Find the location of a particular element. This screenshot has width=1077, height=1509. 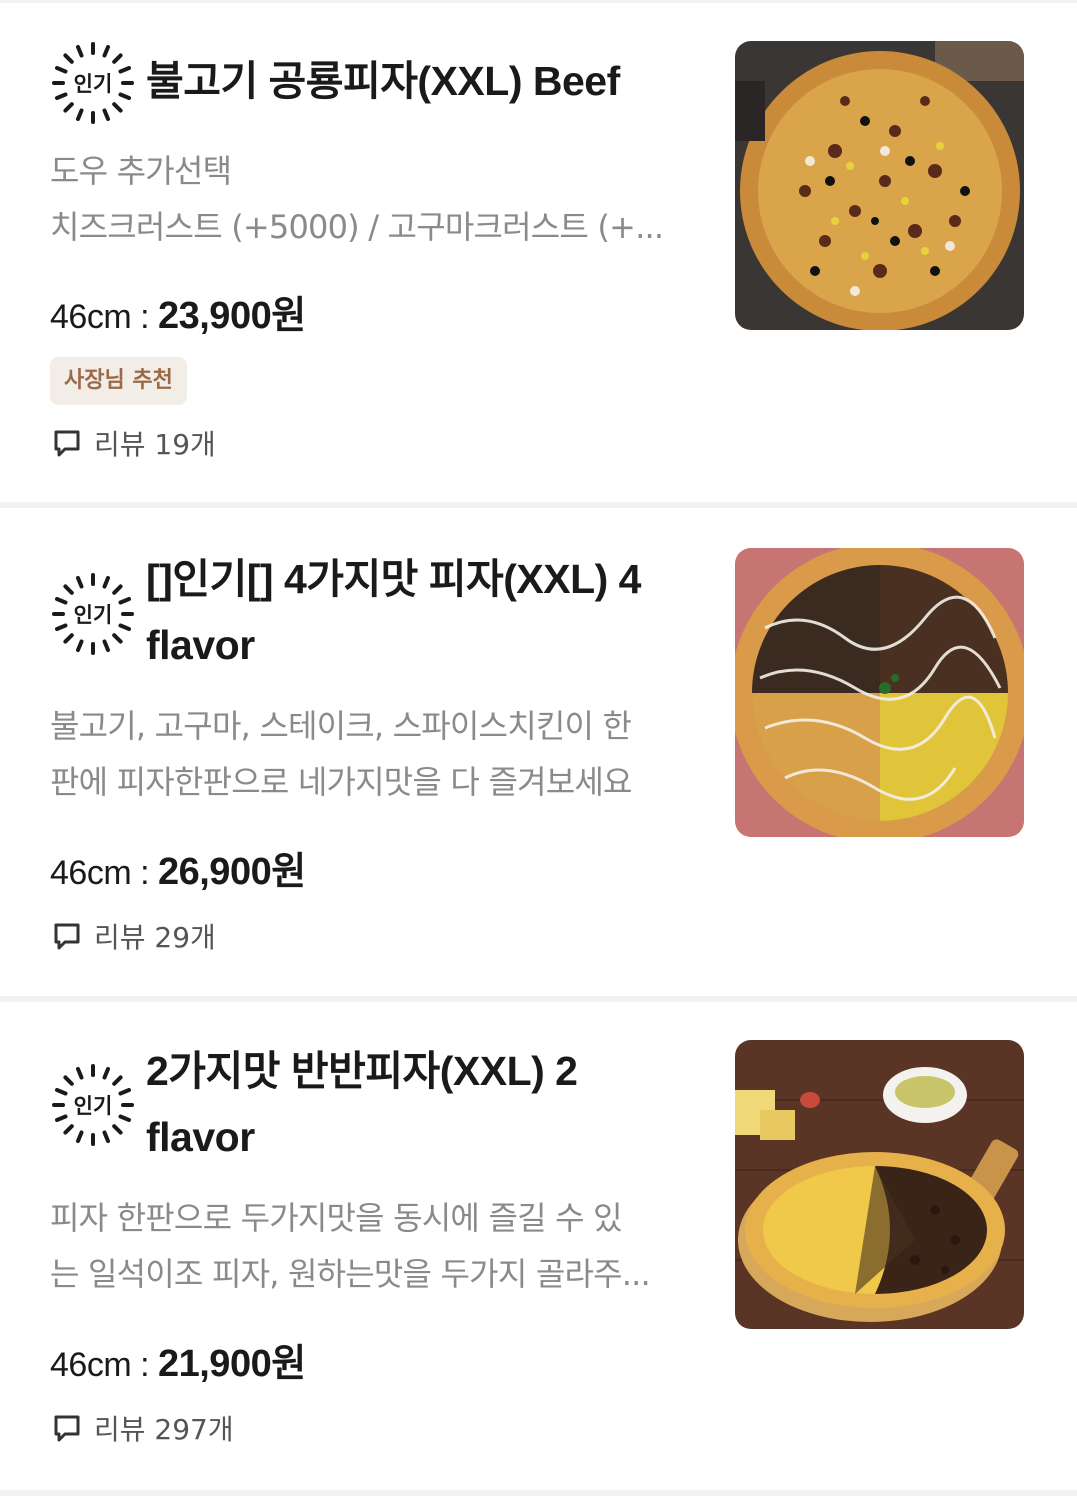

description-line: 판에 피자한판으로 네가지맛을 다 즐겨보세요 is located at coordinates (341, 782).